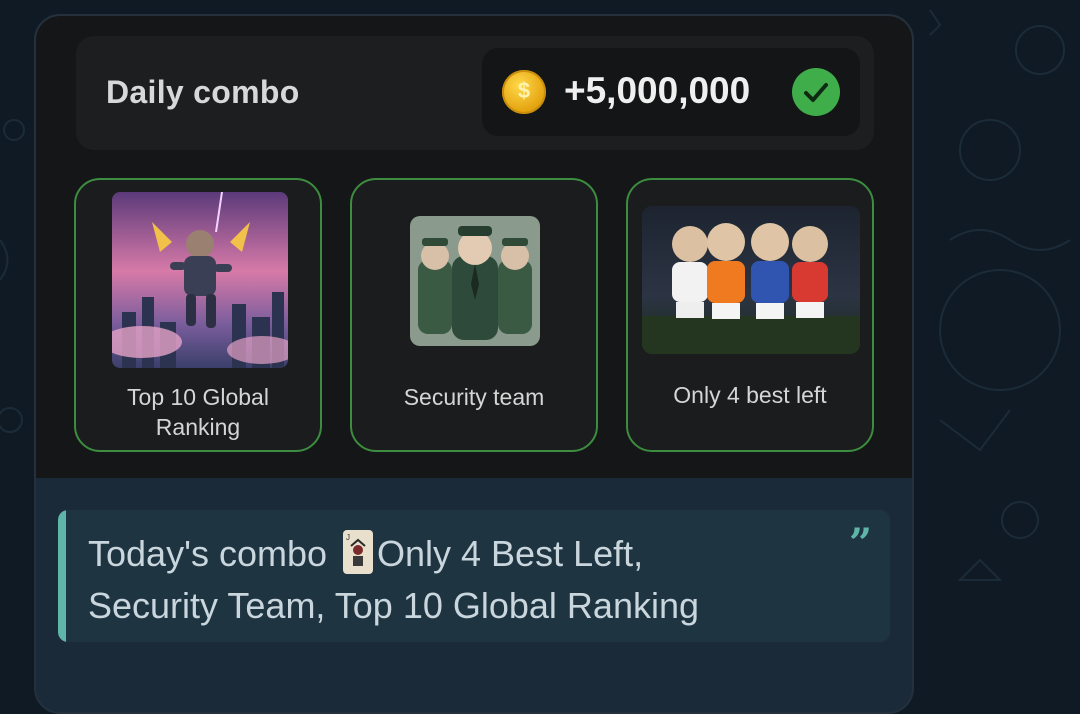 The image size is (1080, 714). What do you see at coordinates (200, 280) in the screenshot?
I see `hamster-flying-over-city-image` at bounding box center [200, 280].